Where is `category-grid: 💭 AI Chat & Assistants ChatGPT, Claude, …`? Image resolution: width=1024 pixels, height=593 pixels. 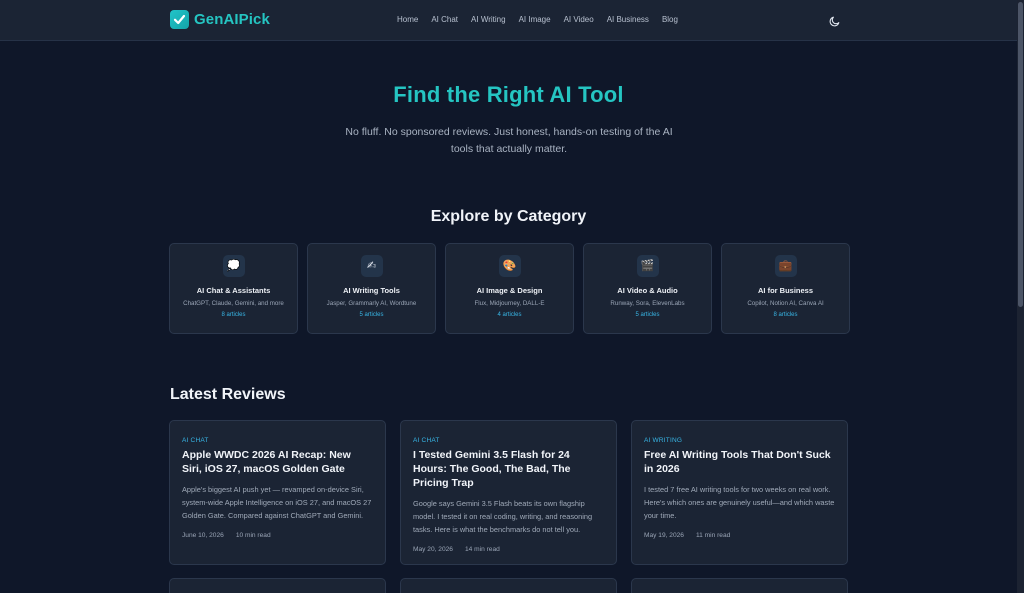 category-grid: 💭 AI Chat & Assistants ChatGPT, Claude, … is located at coordinates (509, 288).